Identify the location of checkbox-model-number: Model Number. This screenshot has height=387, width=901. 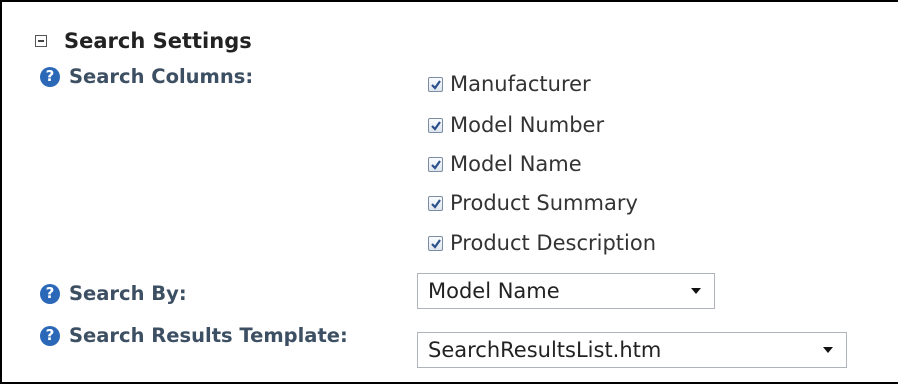
(516, 125).